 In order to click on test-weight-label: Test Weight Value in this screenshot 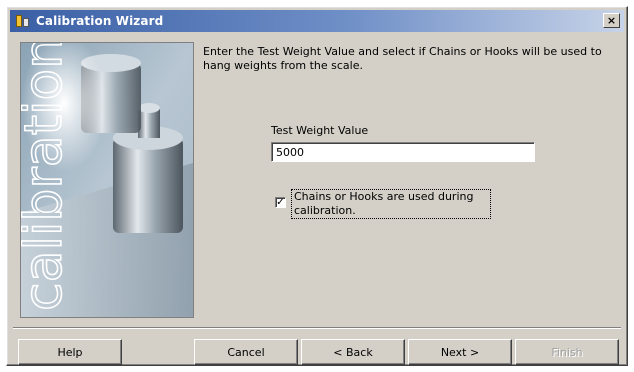, I will do `click(320, 130)`.